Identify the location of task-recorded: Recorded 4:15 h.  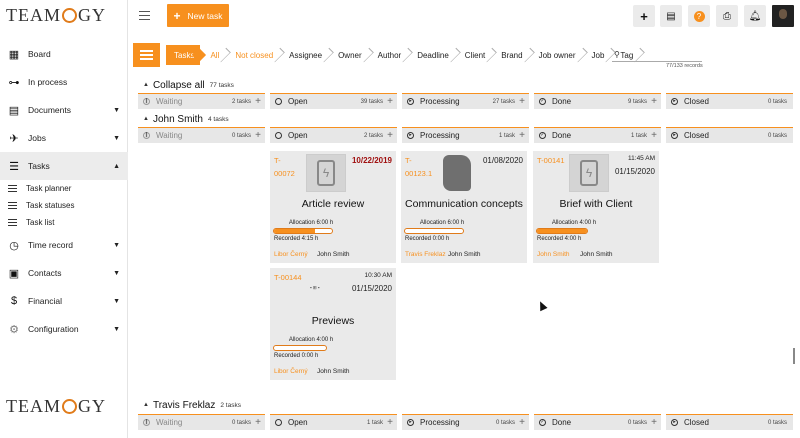
(296, 239).